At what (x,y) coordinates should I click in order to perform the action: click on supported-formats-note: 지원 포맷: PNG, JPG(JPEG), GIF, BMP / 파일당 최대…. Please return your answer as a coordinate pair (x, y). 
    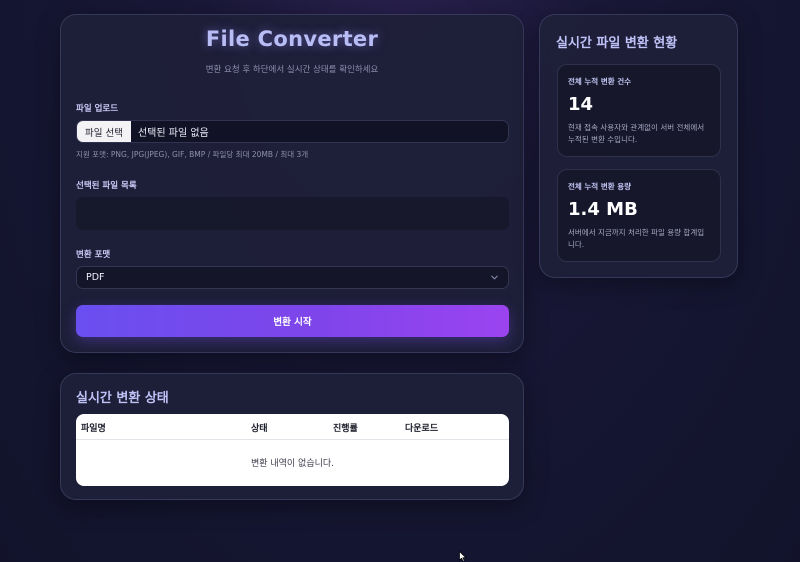
    Looking at the image, I should click on (192, 154).